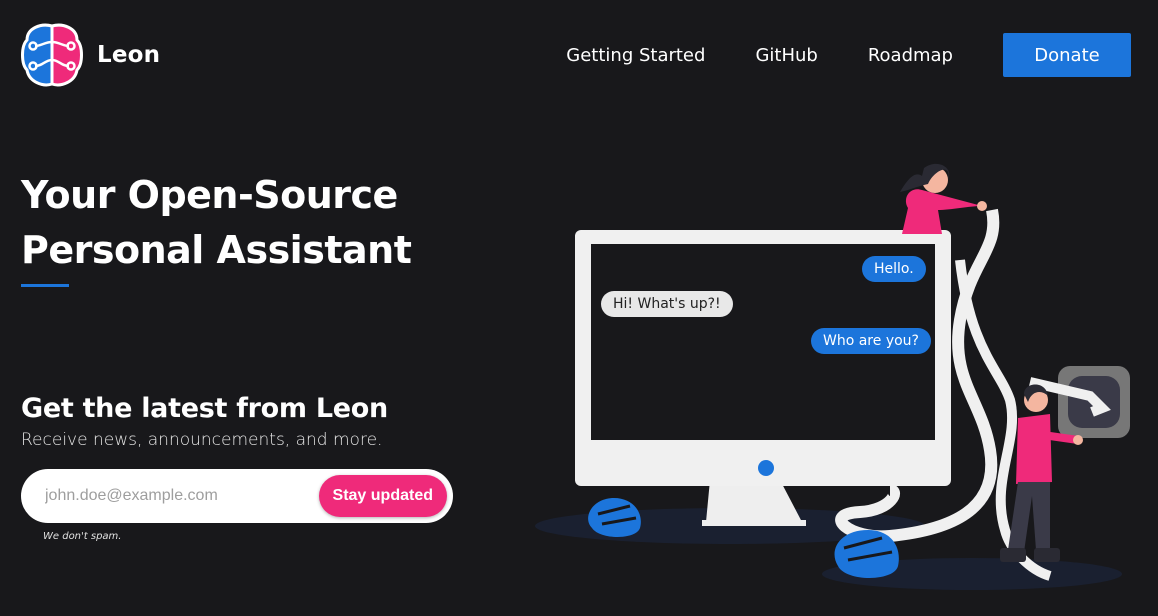 This screenshot has height=616, width=1158. Describe the element at coordinates (766, 468) in the screenshot. I see `power-icon` at that location.